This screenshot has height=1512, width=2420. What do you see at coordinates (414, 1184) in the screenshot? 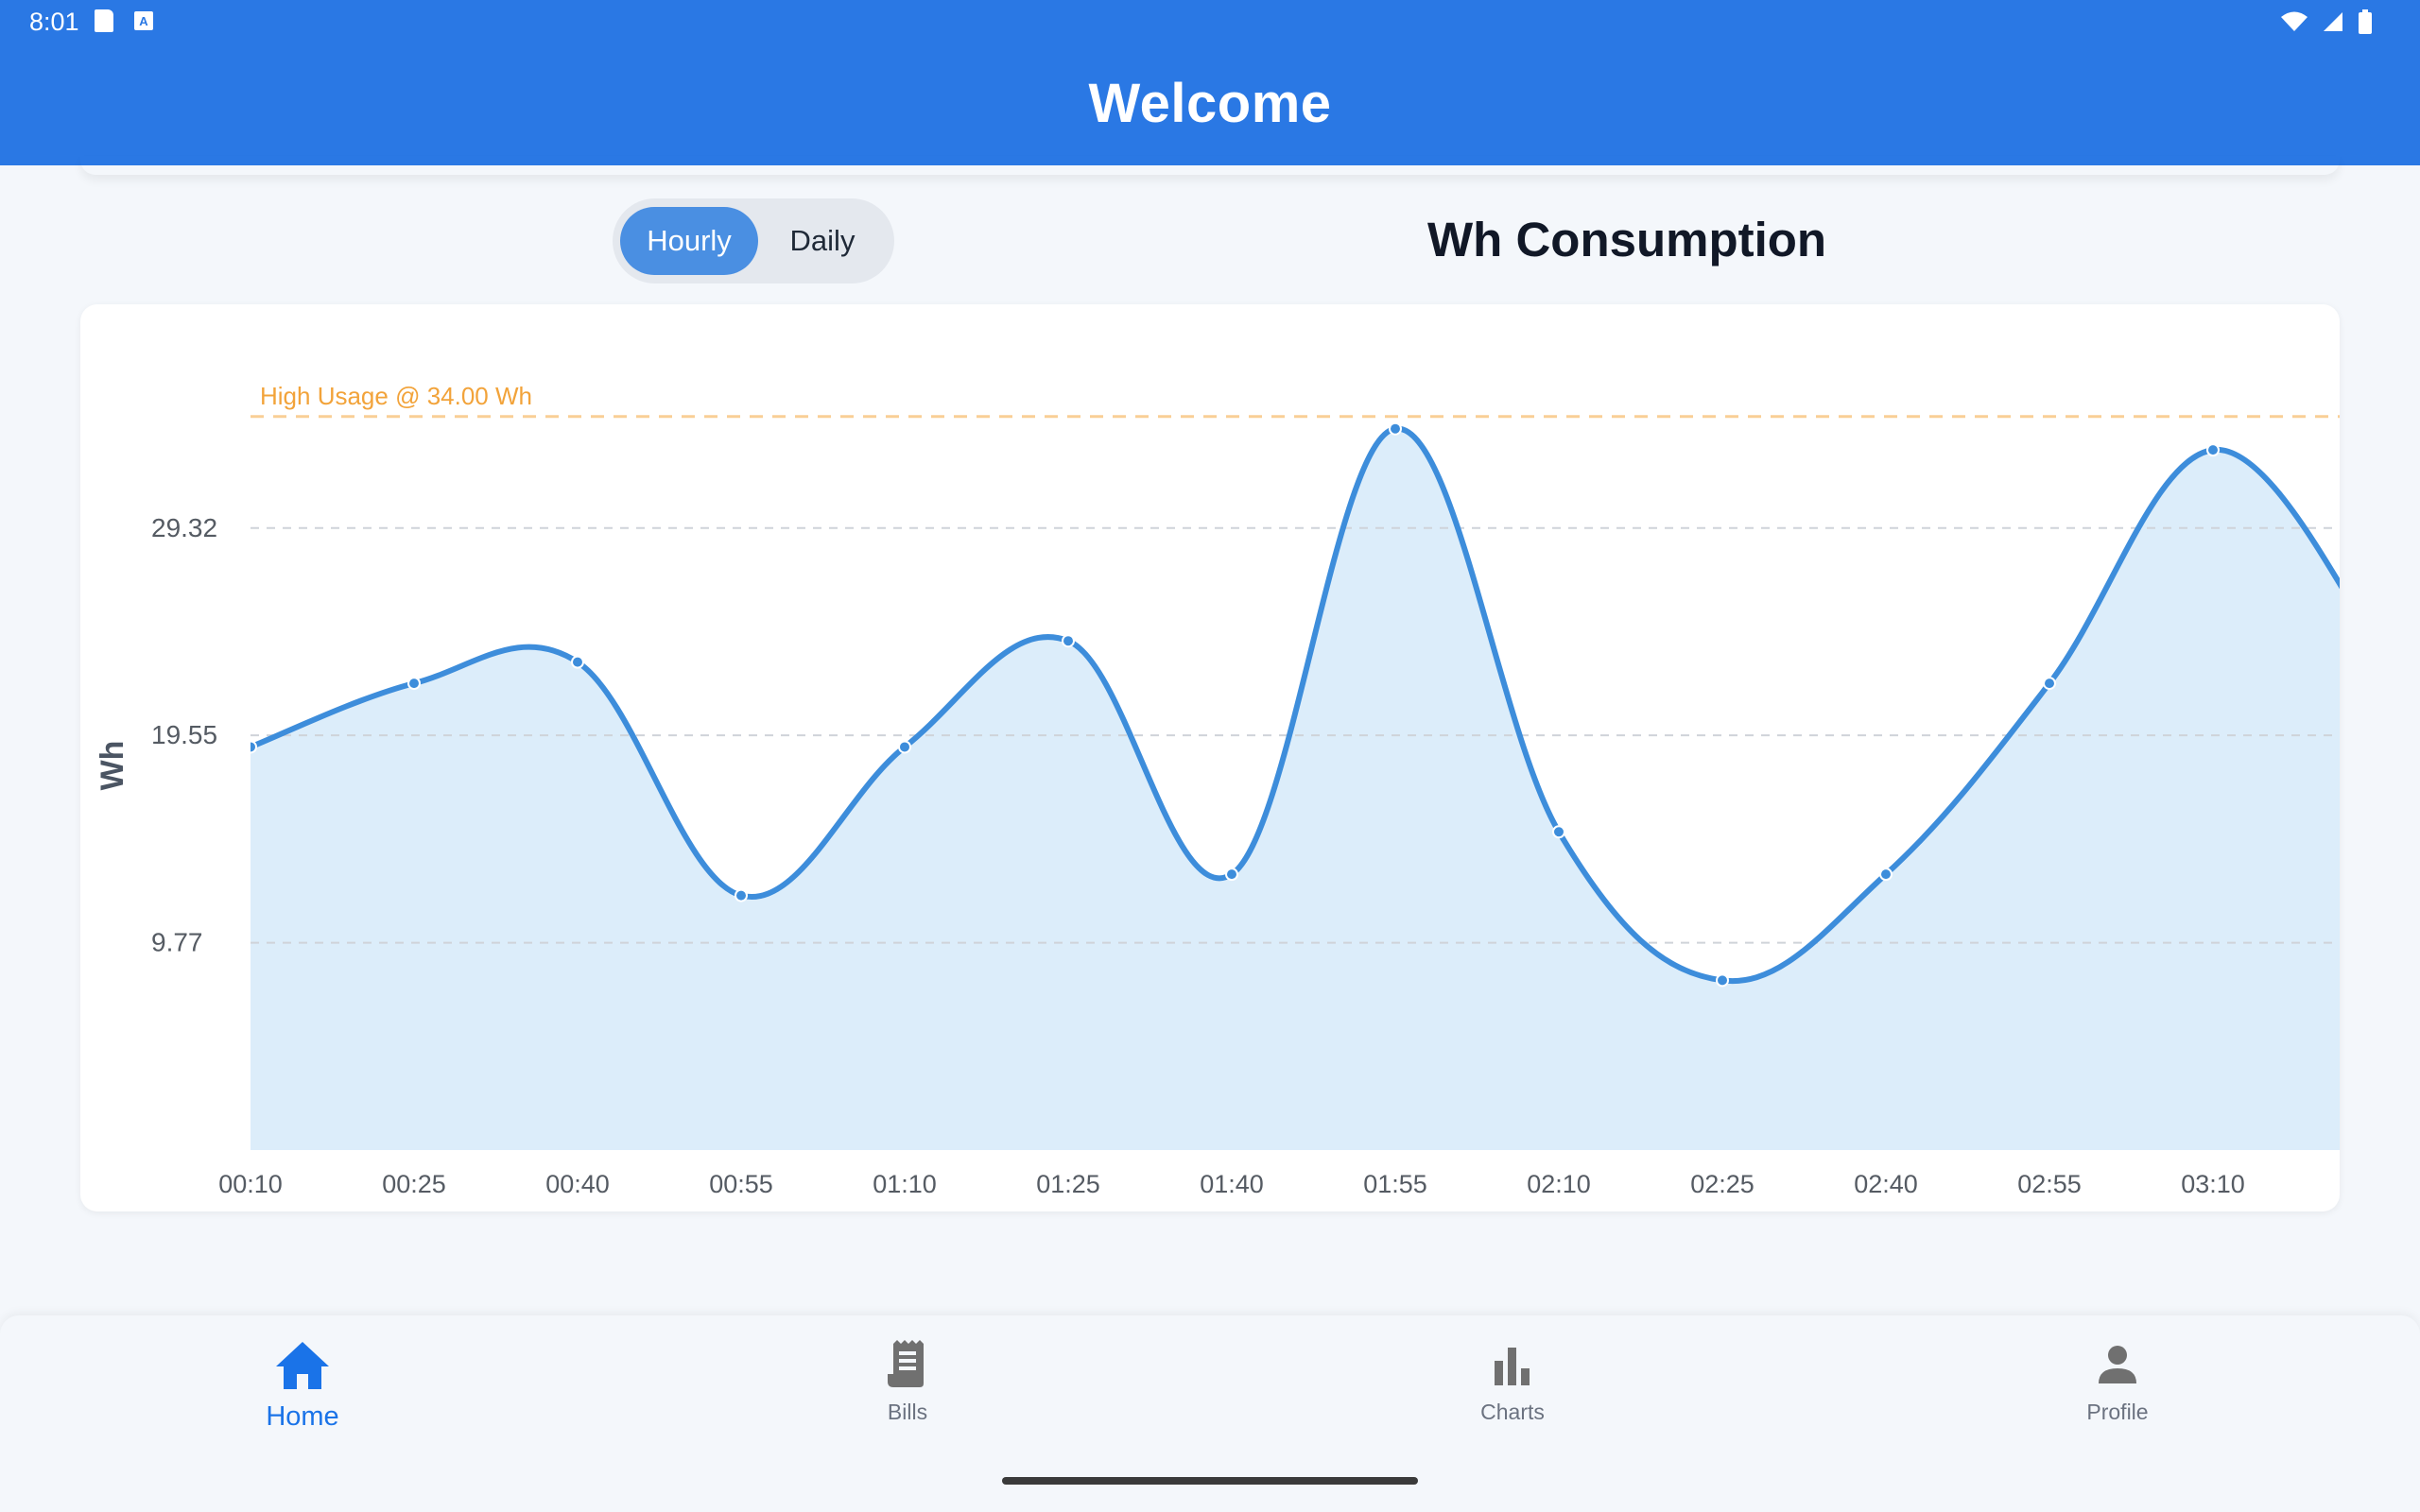
I see `x-tick-label: 00:25` at bounding box center [414, 1184].